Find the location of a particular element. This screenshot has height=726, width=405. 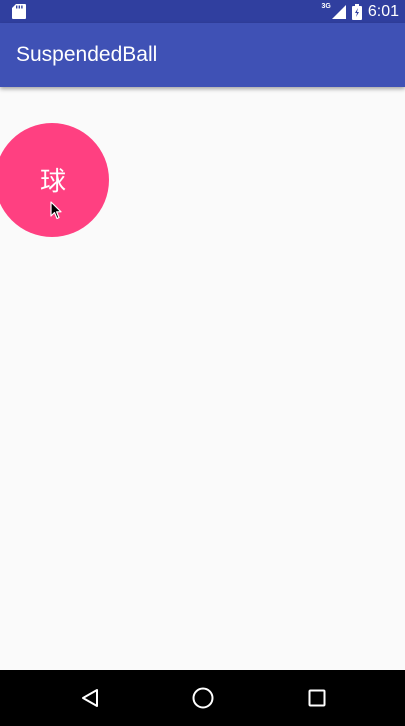

network-type: 3G is located at coordinates (326, 6).